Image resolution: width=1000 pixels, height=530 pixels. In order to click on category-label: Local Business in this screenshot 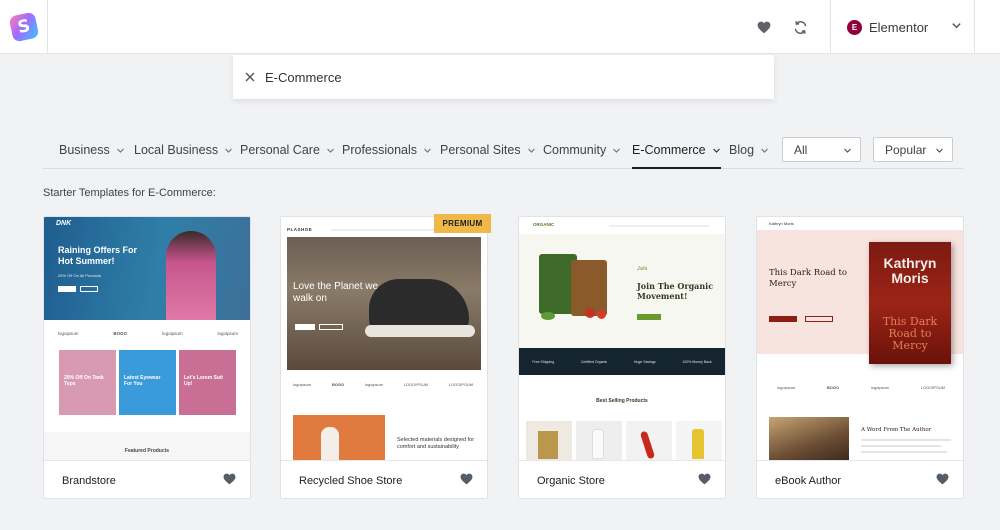, I will do `click(176, 150)`.